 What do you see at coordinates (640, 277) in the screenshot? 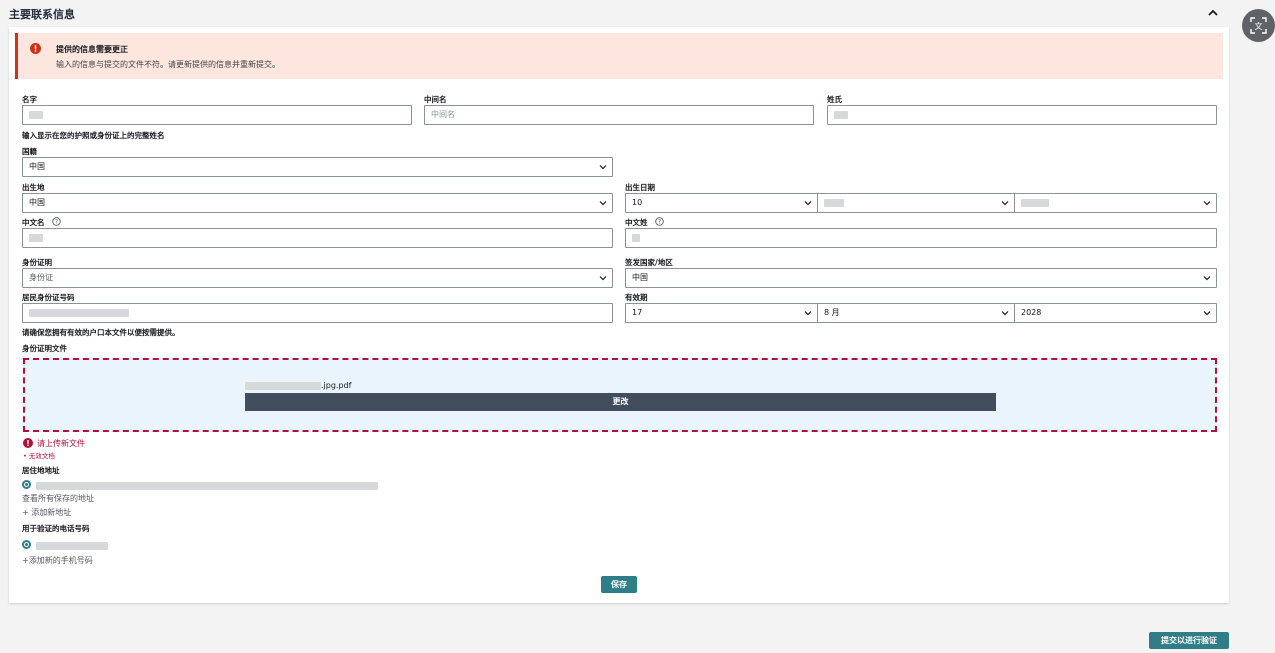
I see `issuing-country-value: 中国` at bounding box center [640, 277].